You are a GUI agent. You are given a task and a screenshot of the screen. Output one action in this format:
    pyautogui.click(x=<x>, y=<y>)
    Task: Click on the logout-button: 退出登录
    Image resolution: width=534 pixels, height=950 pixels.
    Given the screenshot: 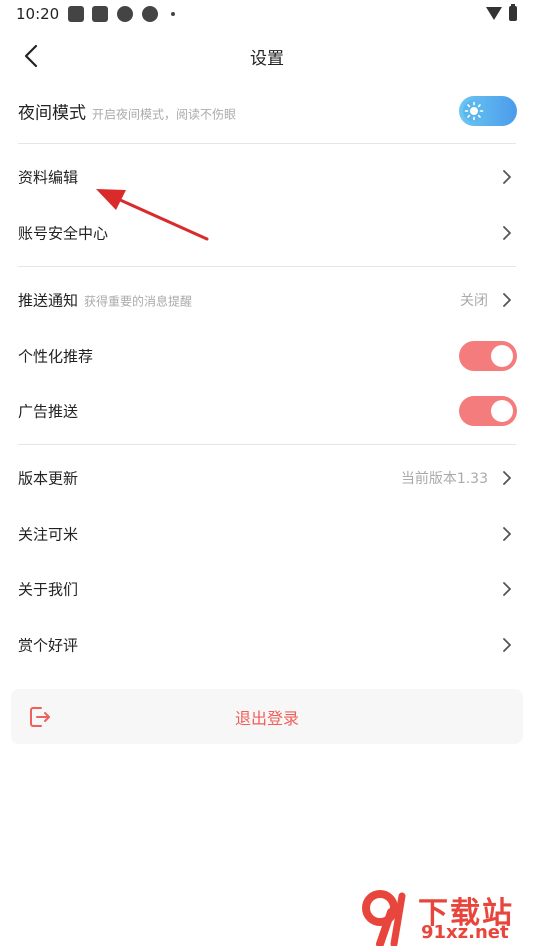 What is the action you would take?
    pyautogui.click(x=267, y=716)
    